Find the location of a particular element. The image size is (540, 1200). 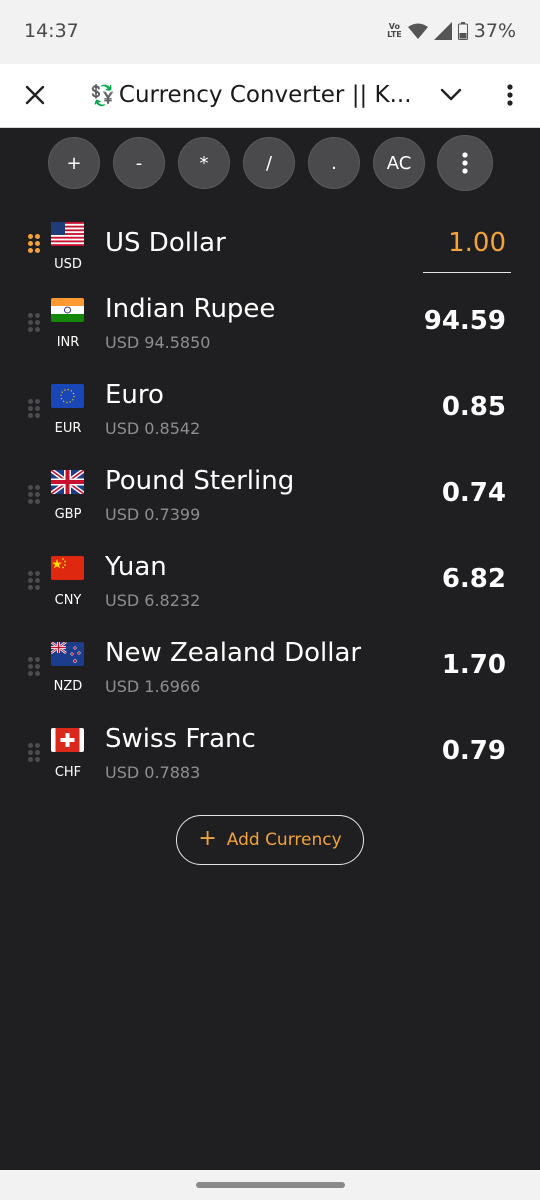

status-bar: 14:37 Vo LTE 37% is located at coordinates (270, 32).